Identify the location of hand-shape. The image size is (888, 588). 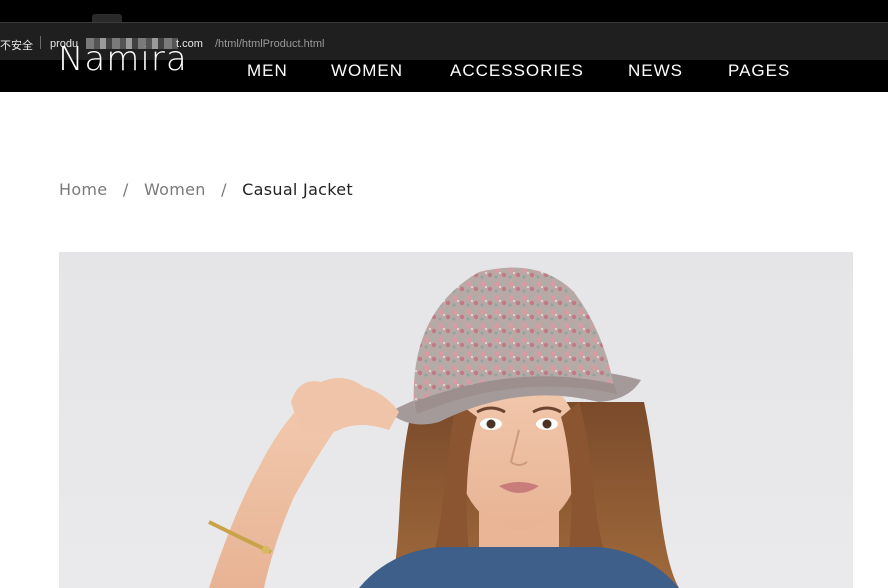
(345, 406).